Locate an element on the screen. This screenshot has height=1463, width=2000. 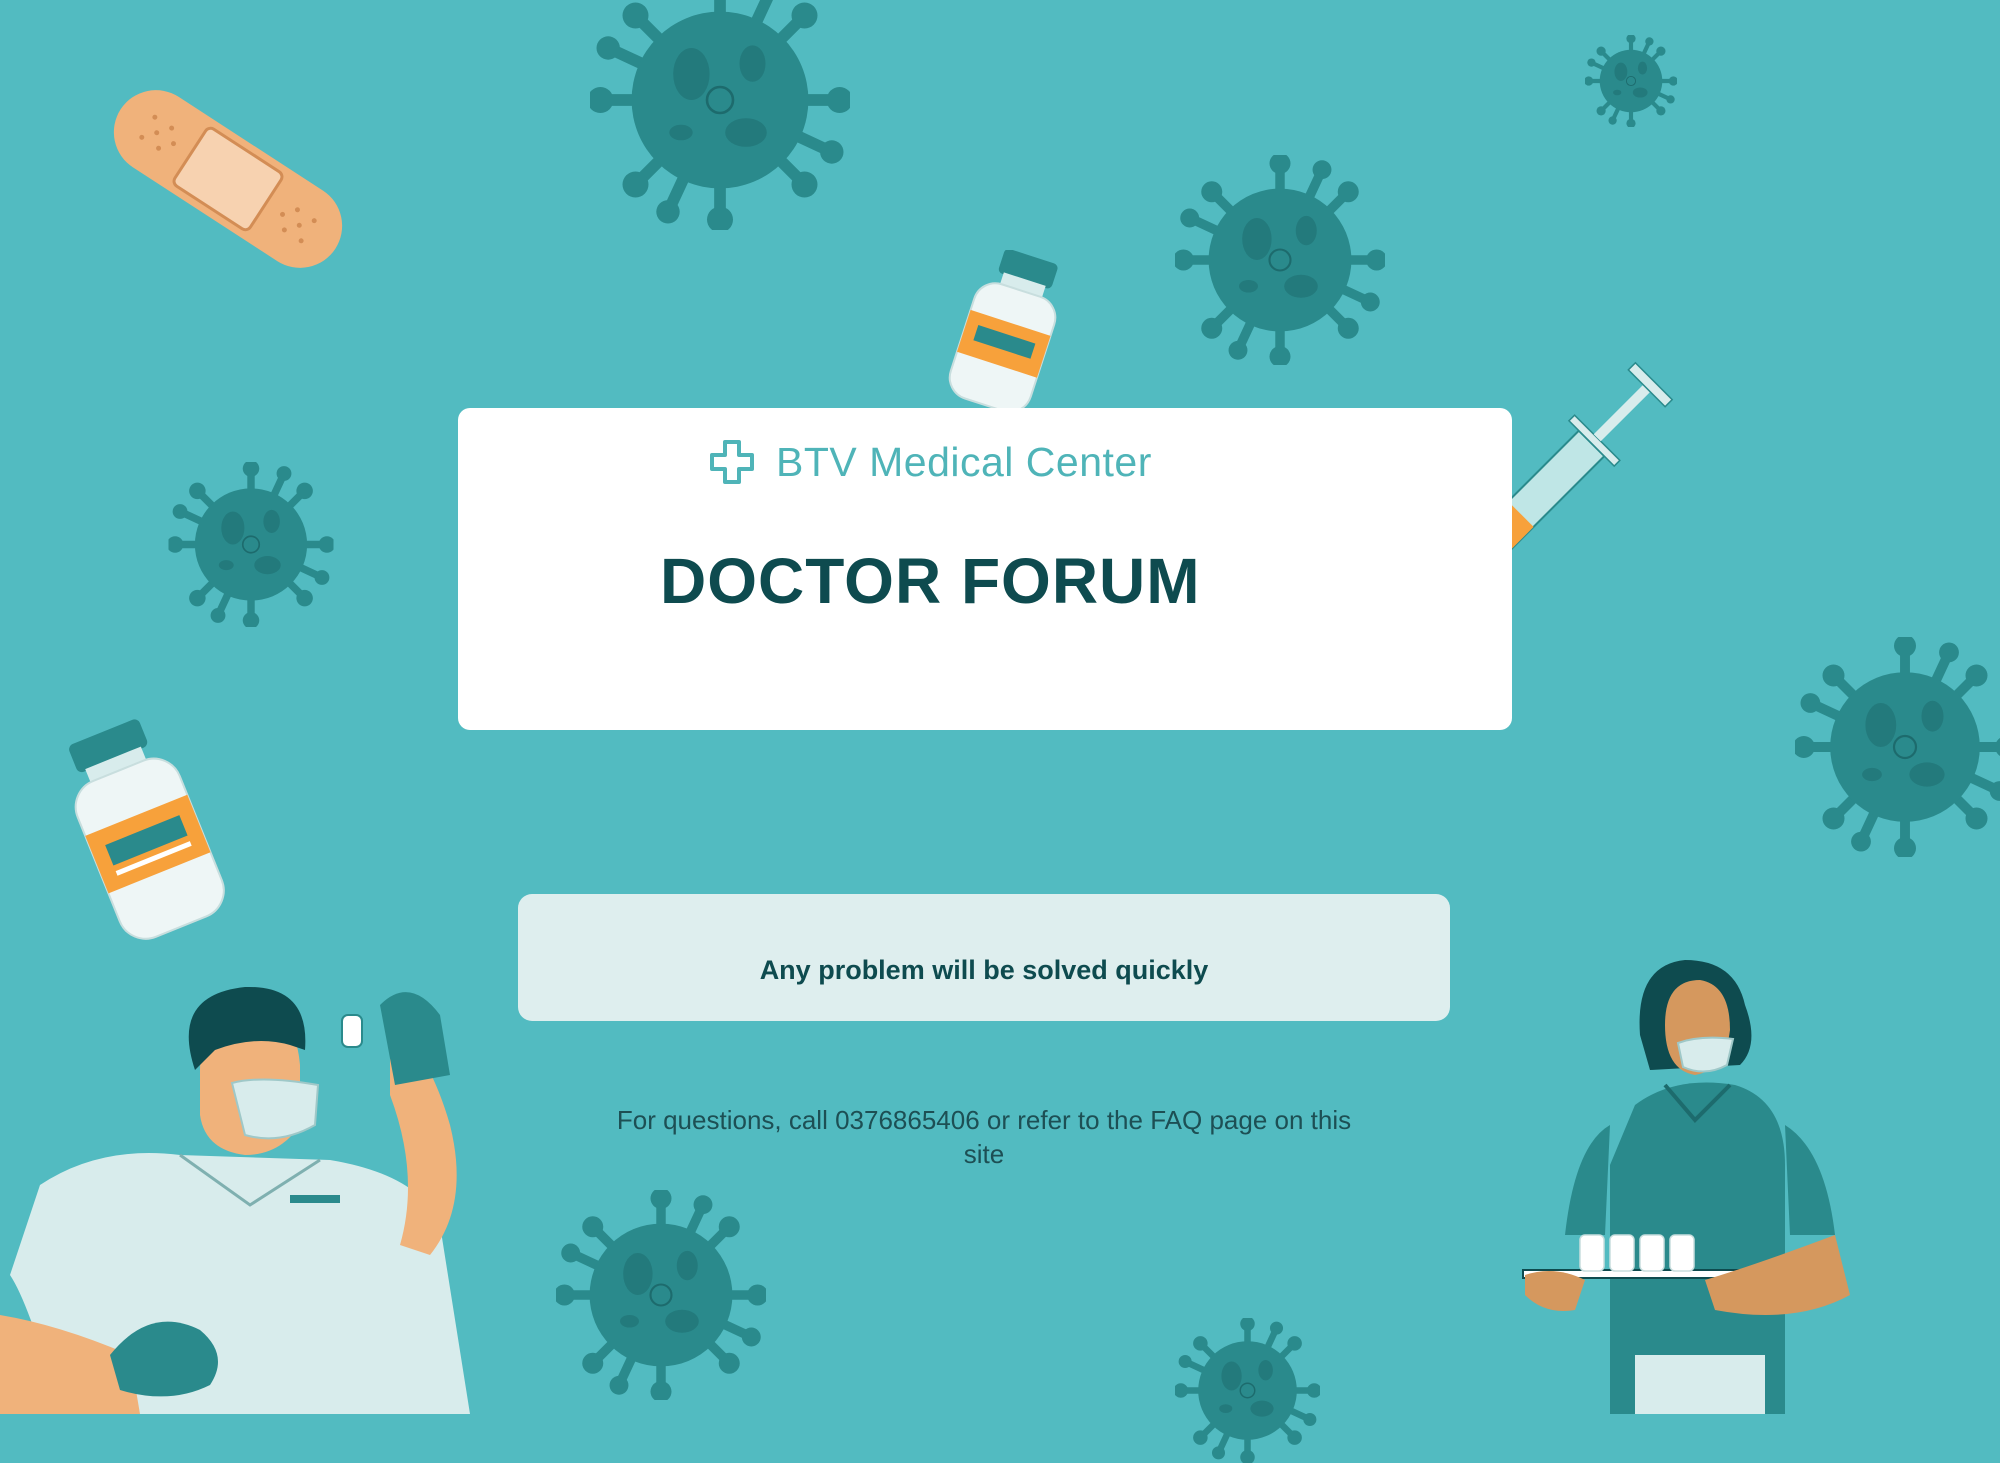
medical-cross-icon is located at coordinates (732, 462).